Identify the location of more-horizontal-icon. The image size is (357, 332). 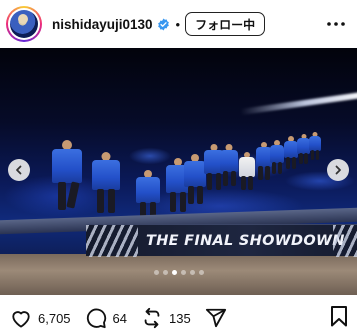
(336, 24).